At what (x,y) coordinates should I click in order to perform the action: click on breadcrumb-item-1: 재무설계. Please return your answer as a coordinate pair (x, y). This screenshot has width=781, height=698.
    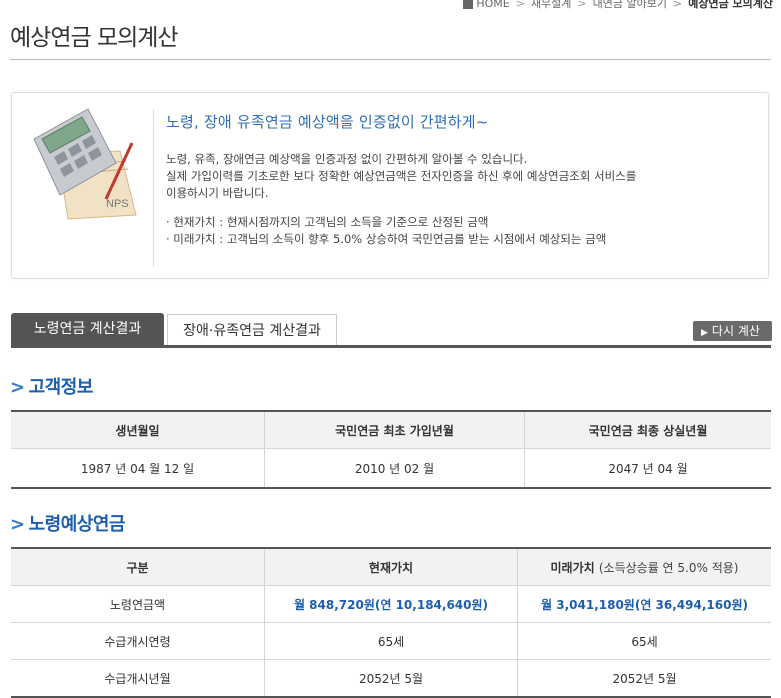
    Looking at the image, I should click on (551, 5).